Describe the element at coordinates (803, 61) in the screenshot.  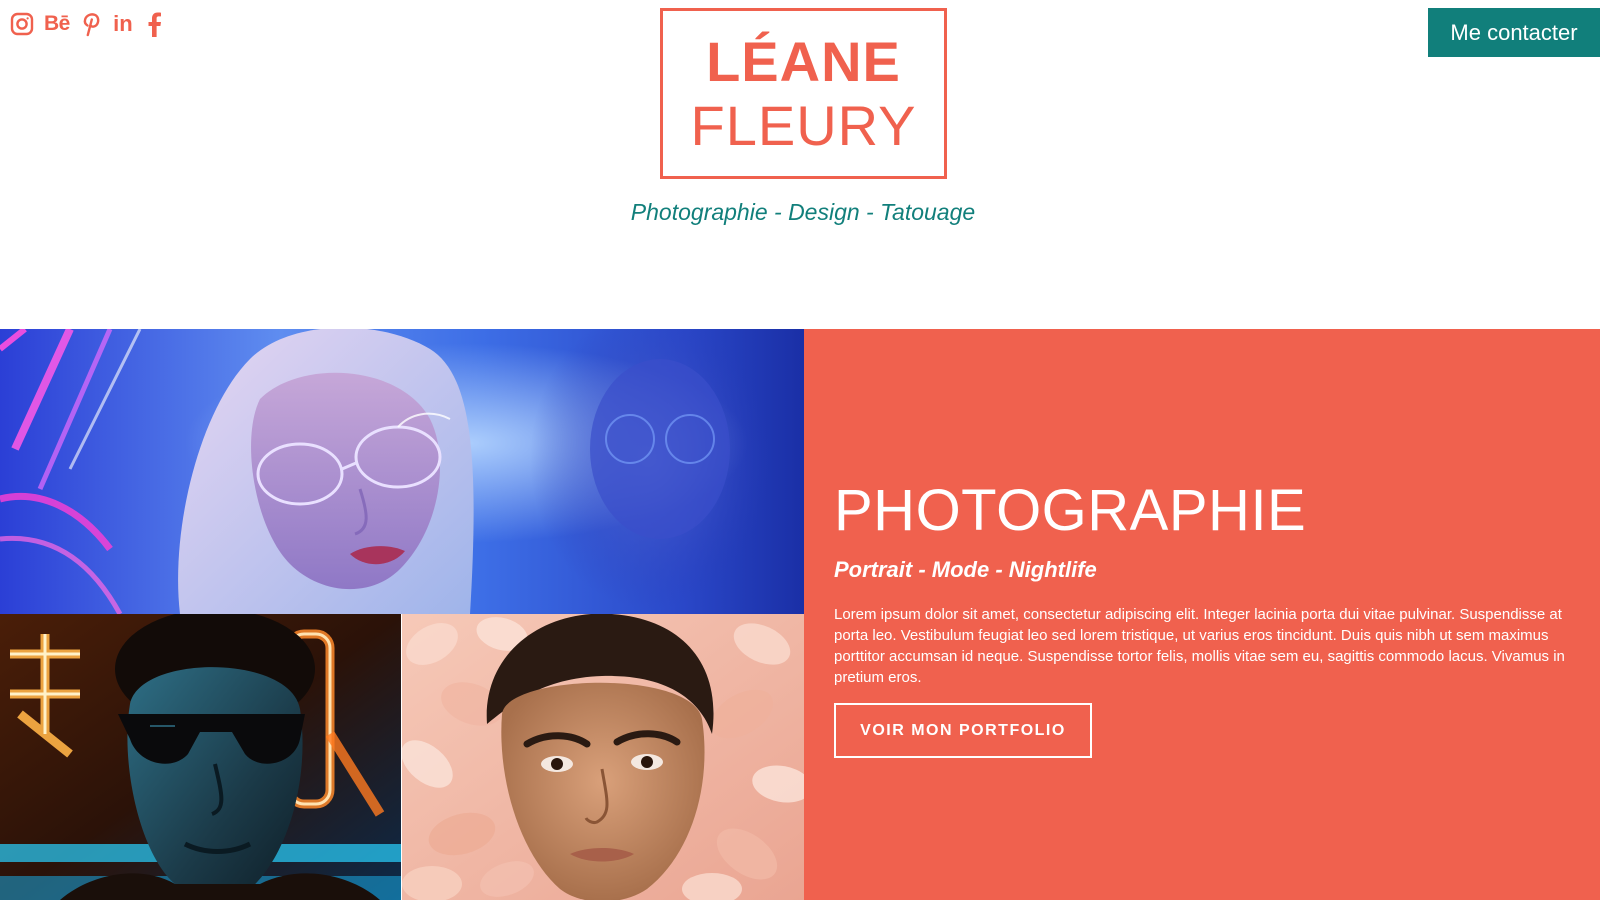
I see `logo-first-name: LÉANE` at that location.